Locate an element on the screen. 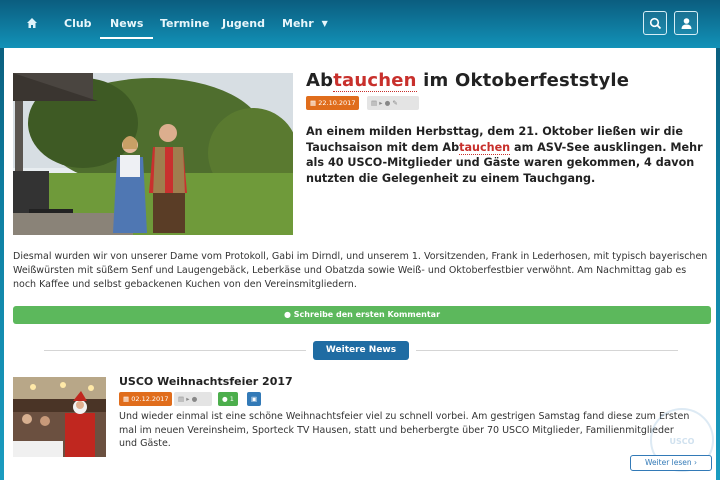 Image resolution: width=720 pixels, height=480 pixels. comment-count: 1 is located at coordinates (231, 399).